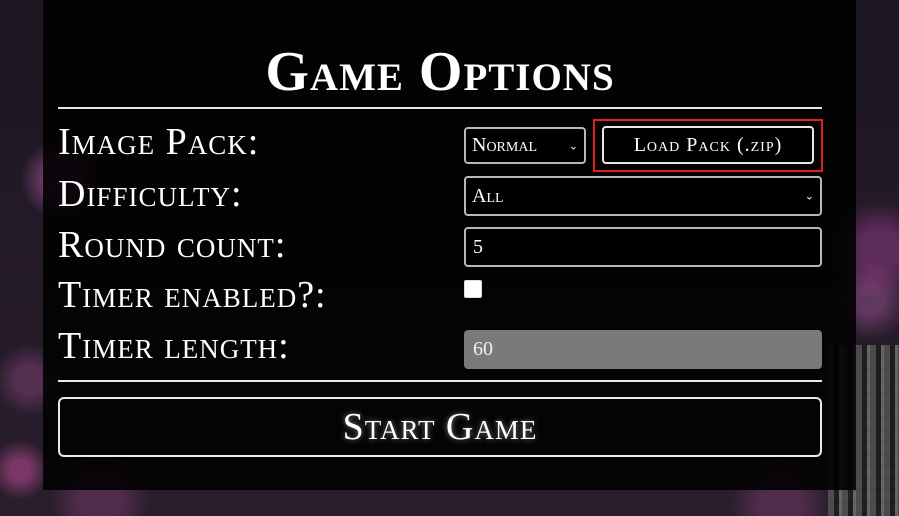  Describe the element at coordinates (174, 346) in the screenshot. I see `timer-length-label: Timer length:` at that location.